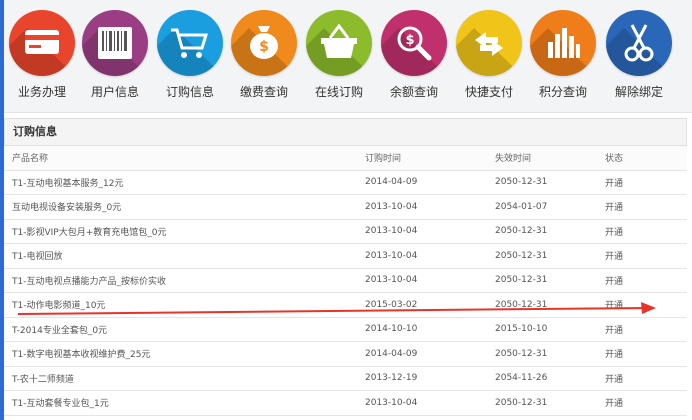  Describe the element at coordinates (422, 305) in the screenshot. I see `order-date: 2015-03-02` at that location.